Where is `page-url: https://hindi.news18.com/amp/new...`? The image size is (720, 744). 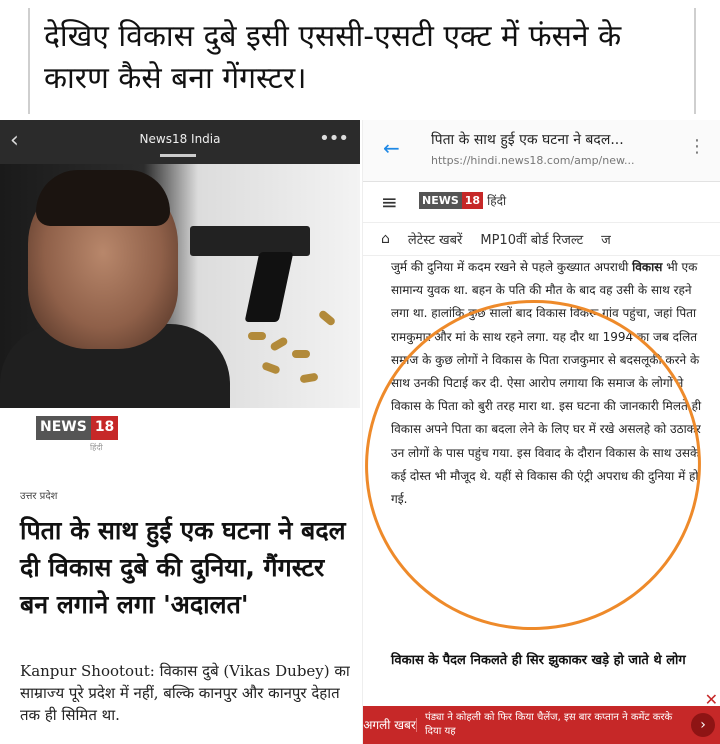
page-url: https://hindi.news18.com/amp/new... is located at coordinates (532, 160).